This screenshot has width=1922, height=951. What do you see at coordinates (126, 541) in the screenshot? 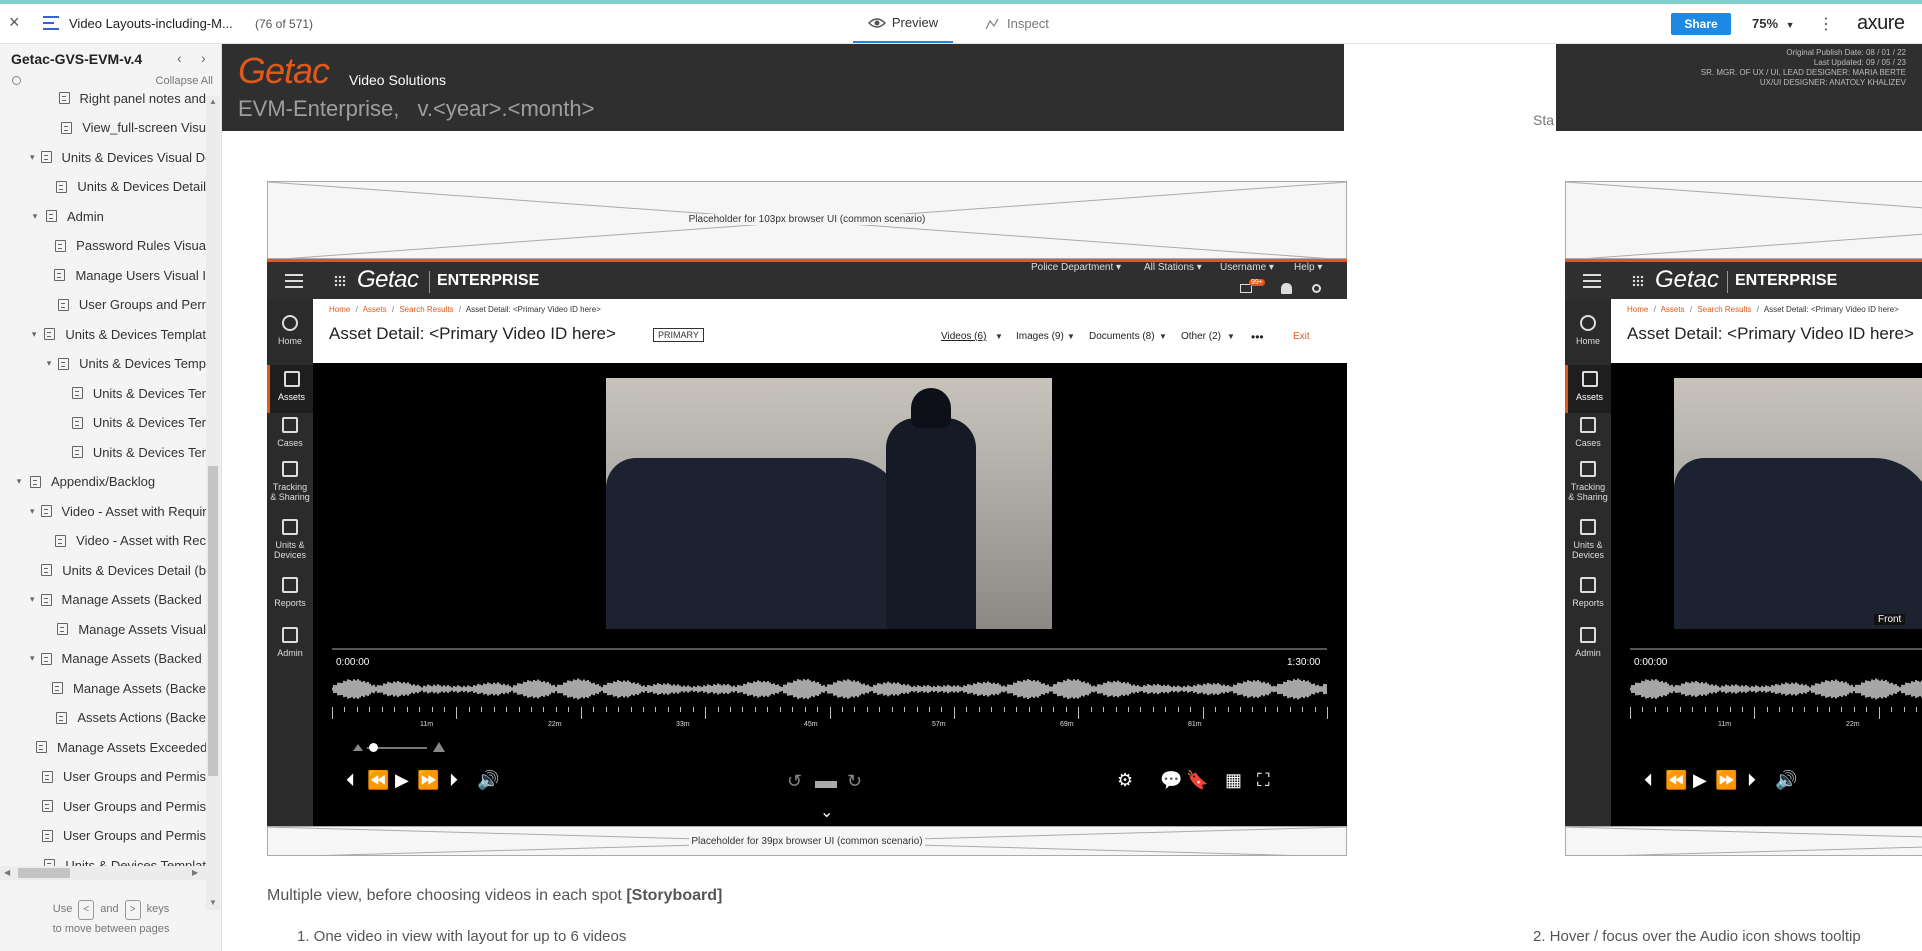
I see `sitemap-item: Video - Asset with Rec` at bounding box center [126, 541].